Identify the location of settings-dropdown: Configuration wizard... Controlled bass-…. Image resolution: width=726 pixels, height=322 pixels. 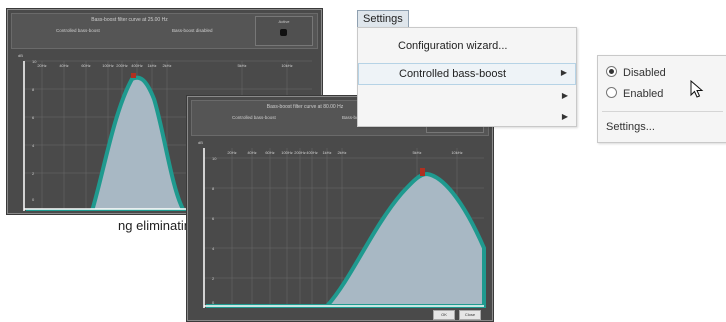
(467, 77).